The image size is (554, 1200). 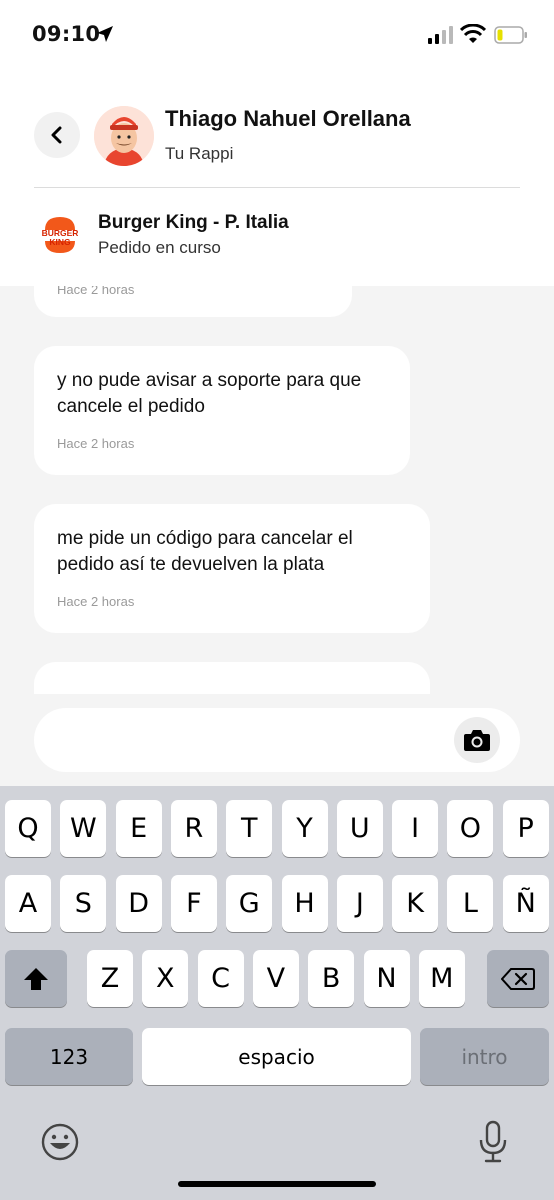 What do you see at coordinates (276, 1056) in the screenshot?
I see `space-key: espacio` at bounding box center [276, 1056].